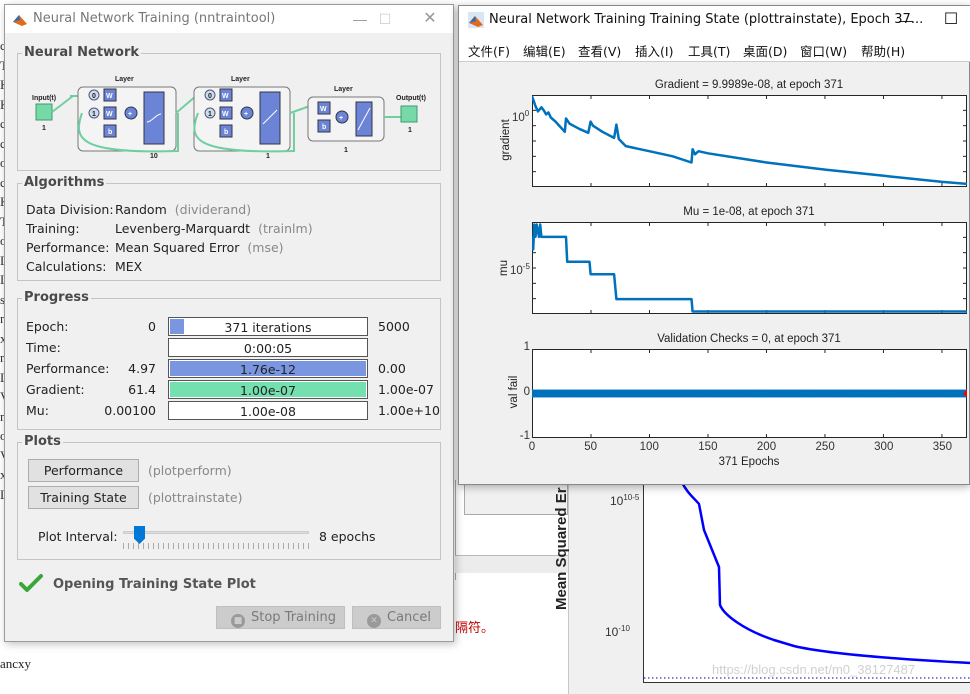 The width and height of the screenshot is (970, 694). What do you see at coordinates (430, 19) in the screenshot?
I see `close-button: ✕` at bounding box center [430, 19].